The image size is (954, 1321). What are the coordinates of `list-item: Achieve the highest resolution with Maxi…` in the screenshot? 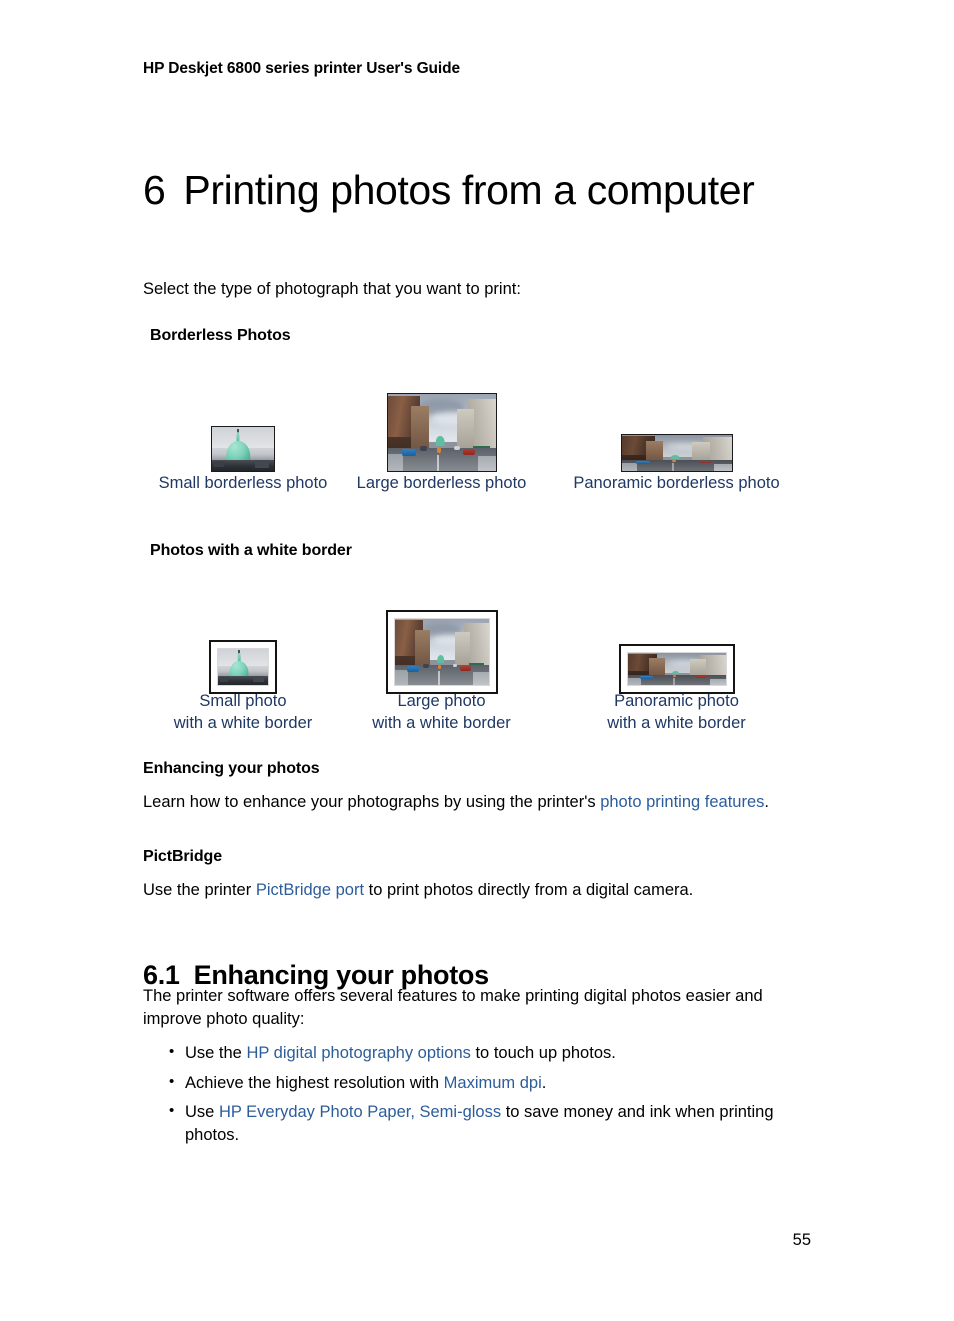 It's located at (497, 1083).